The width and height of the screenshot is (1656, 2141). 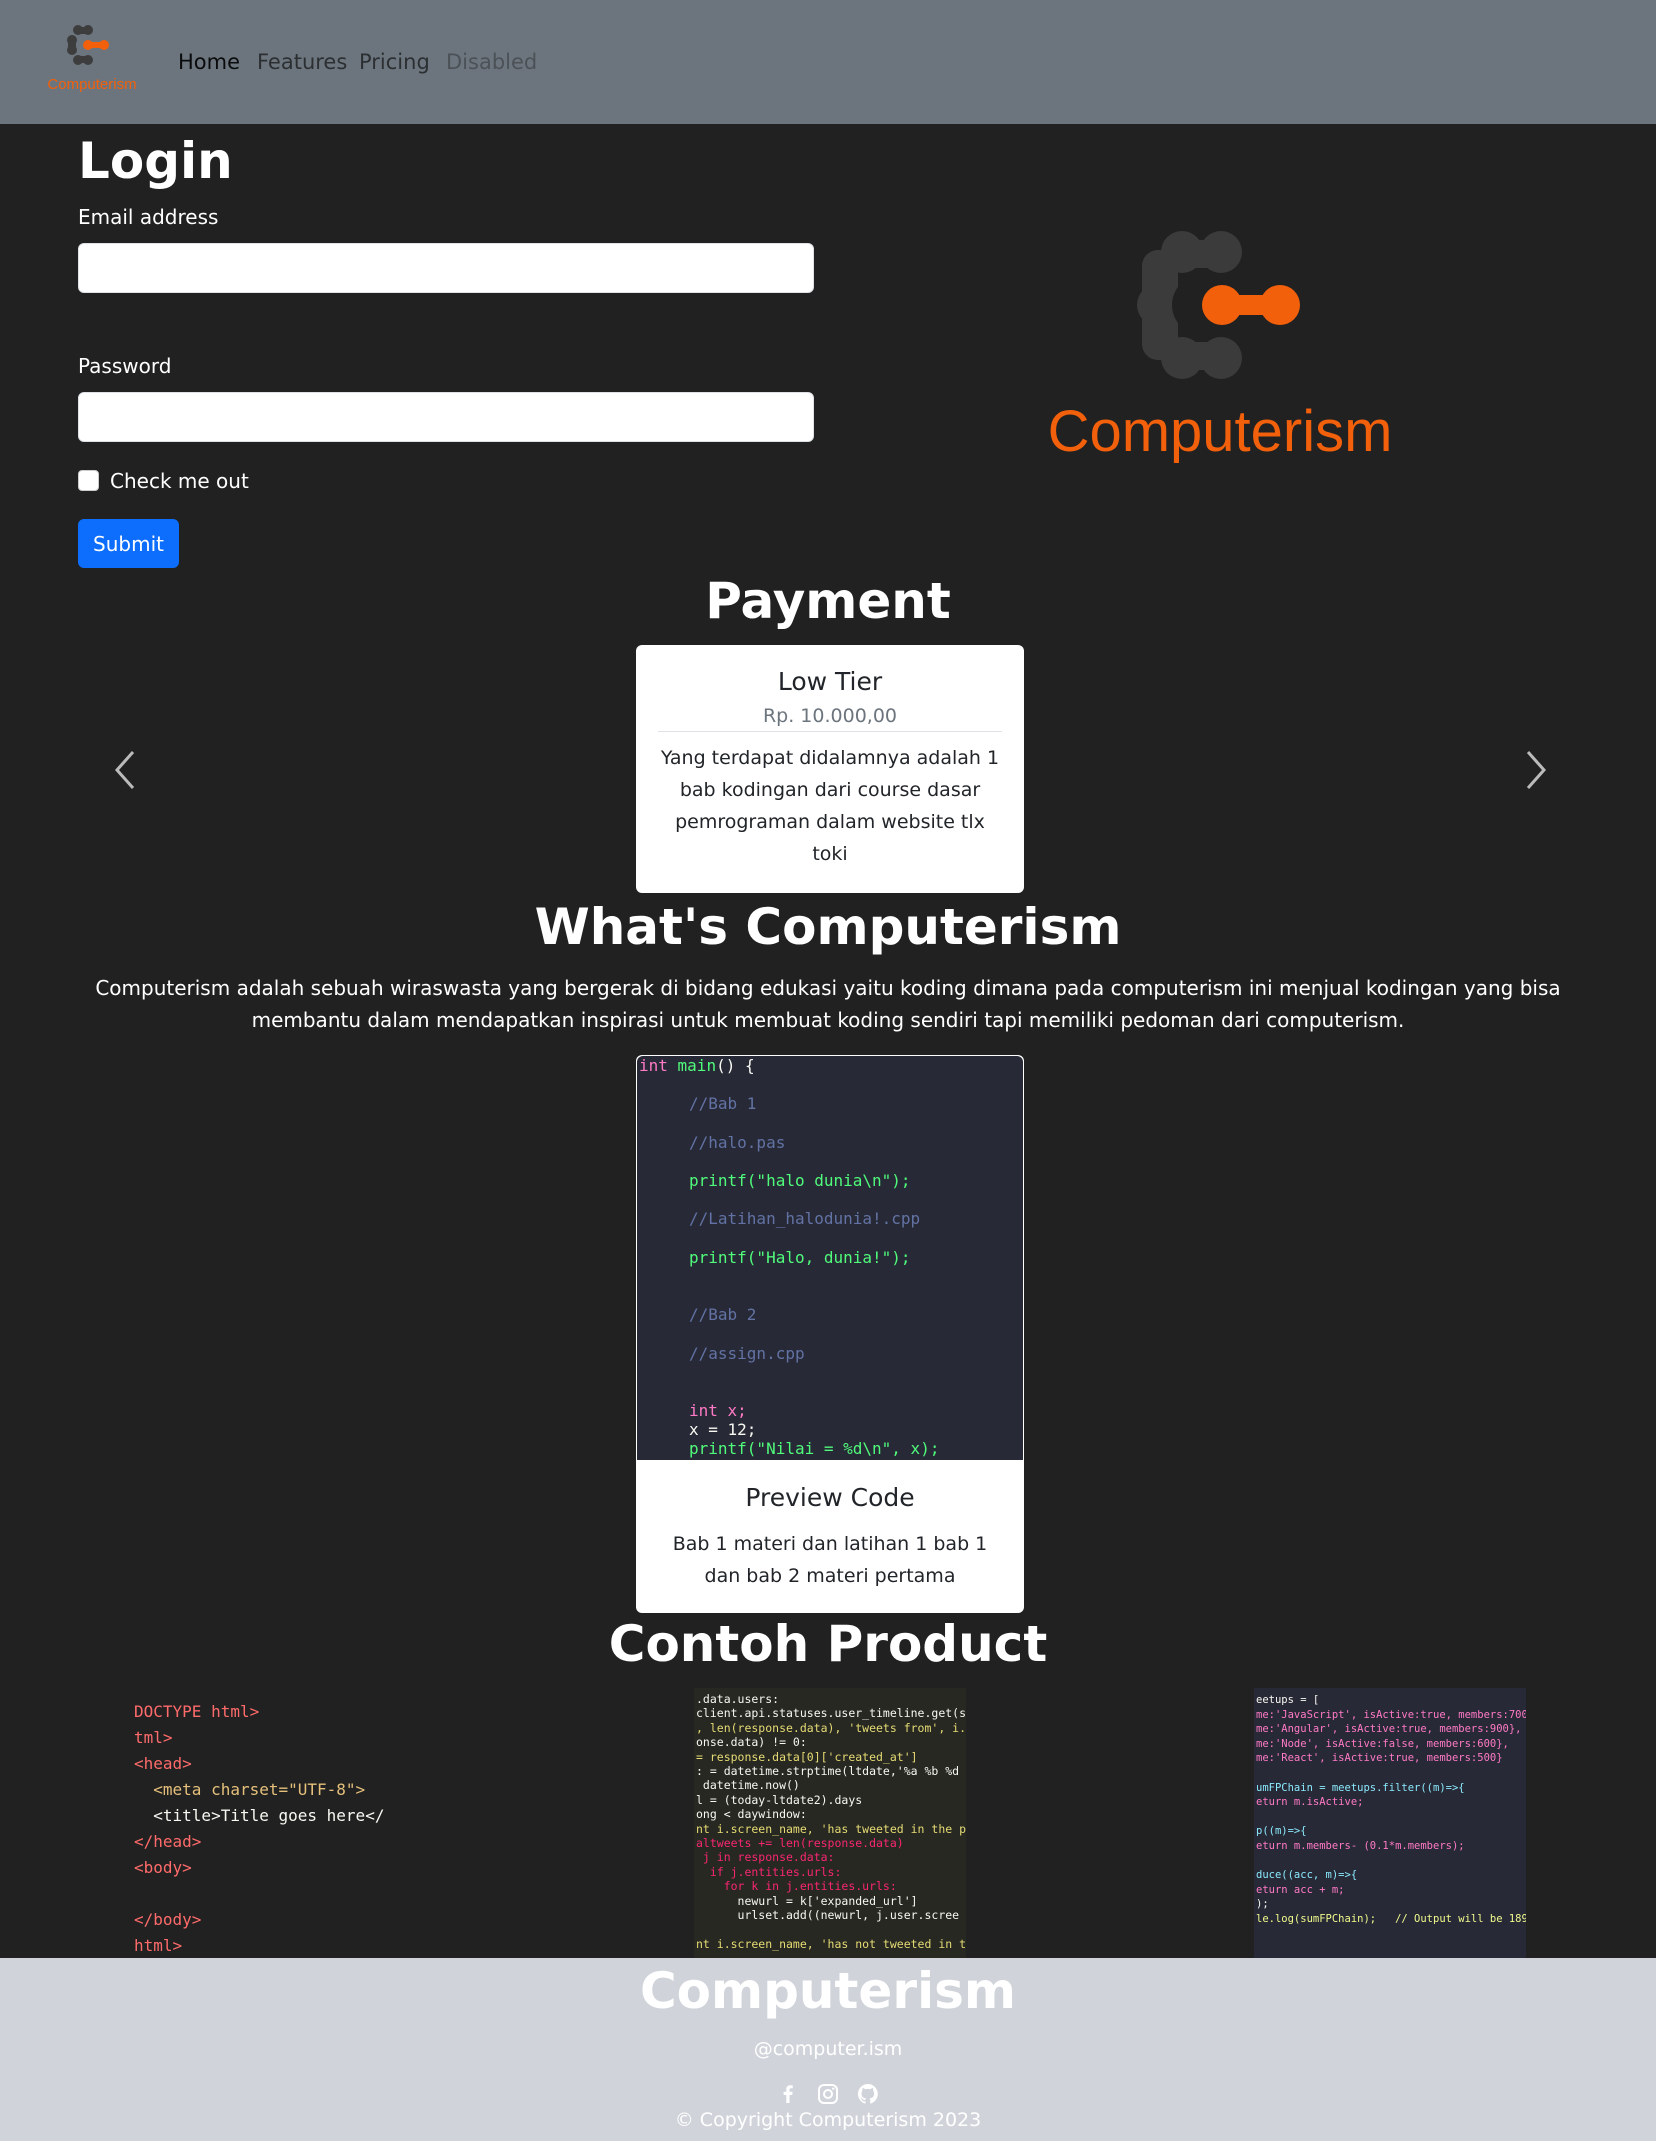 I want to click on nav-link-disabled: Disabled, so click(x=492, y=62).